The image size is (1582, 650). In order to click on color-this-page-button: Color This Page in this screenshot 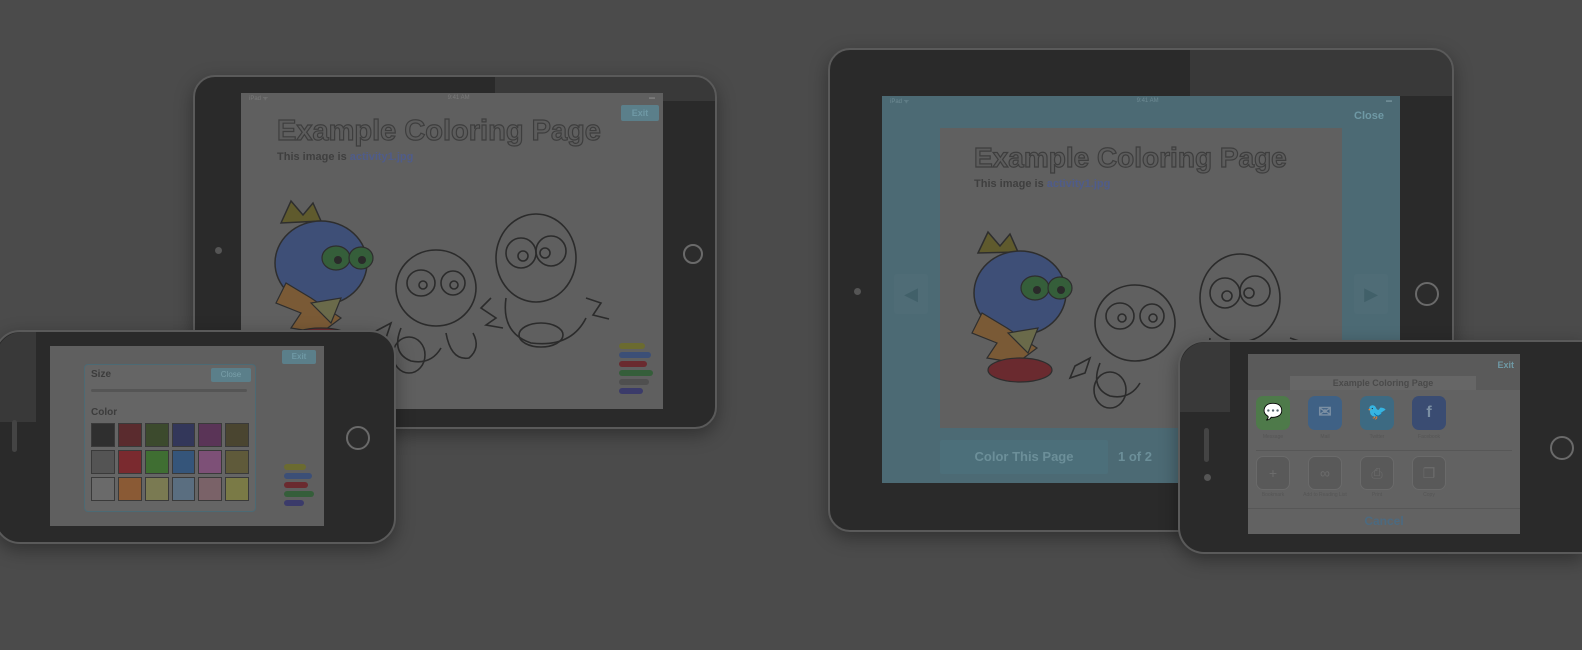, I will do `click(1024, 457)`.